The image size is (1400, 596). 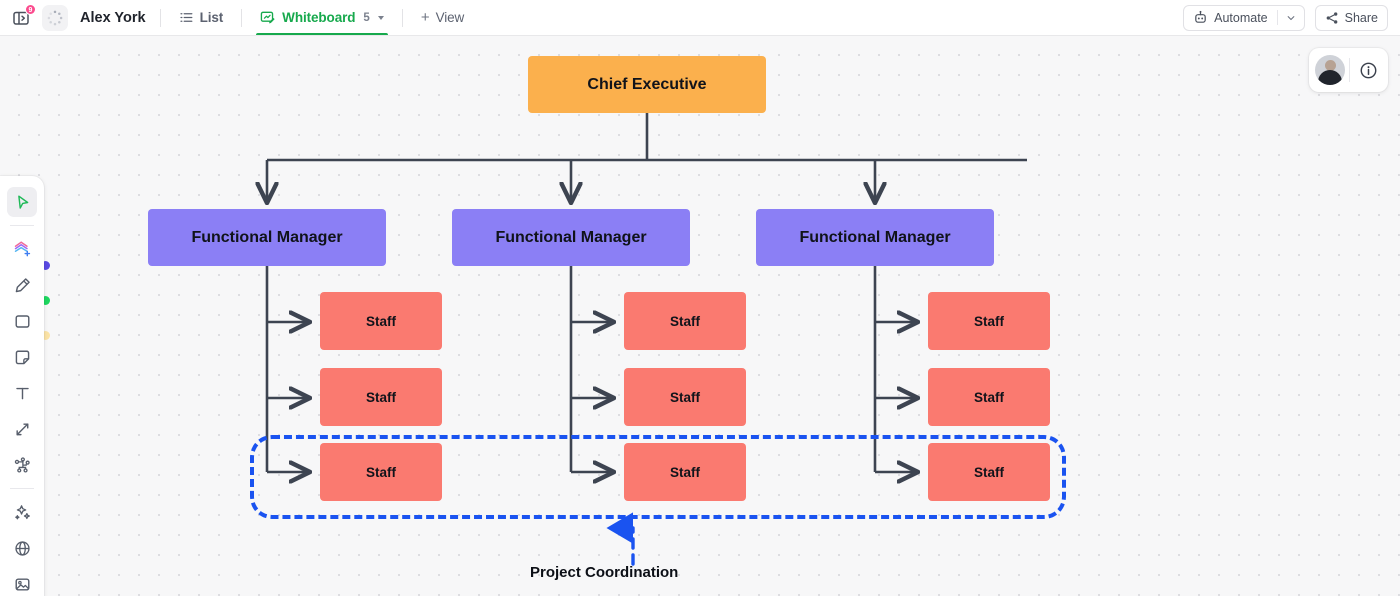 I want to click on top-bar-left: 9 Alex York List Whiteboard 5 + View, so click(x=234, y=18).